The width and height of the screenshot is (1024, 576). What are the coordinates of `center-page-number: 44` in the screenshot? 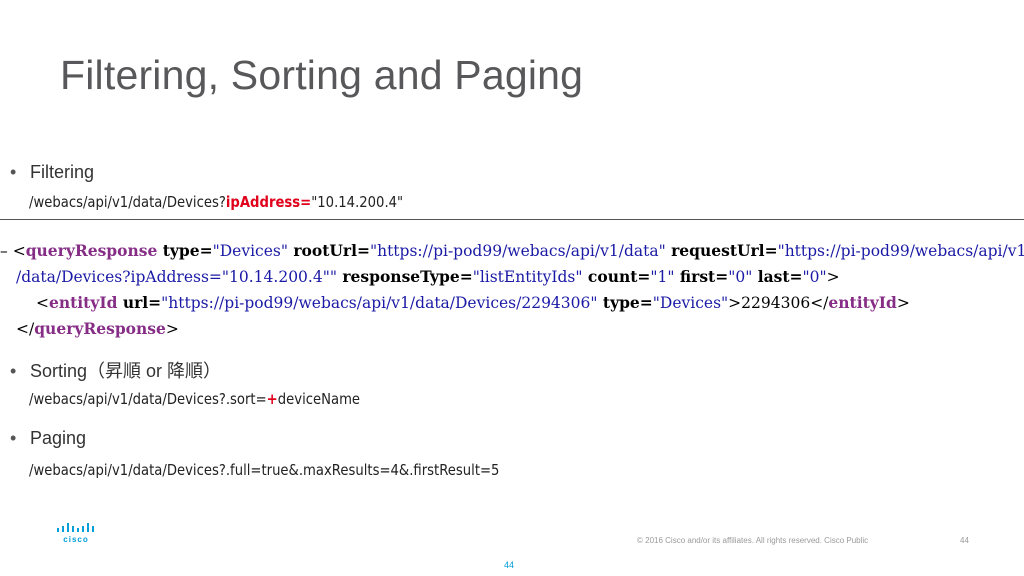 It's located at (509, 565).